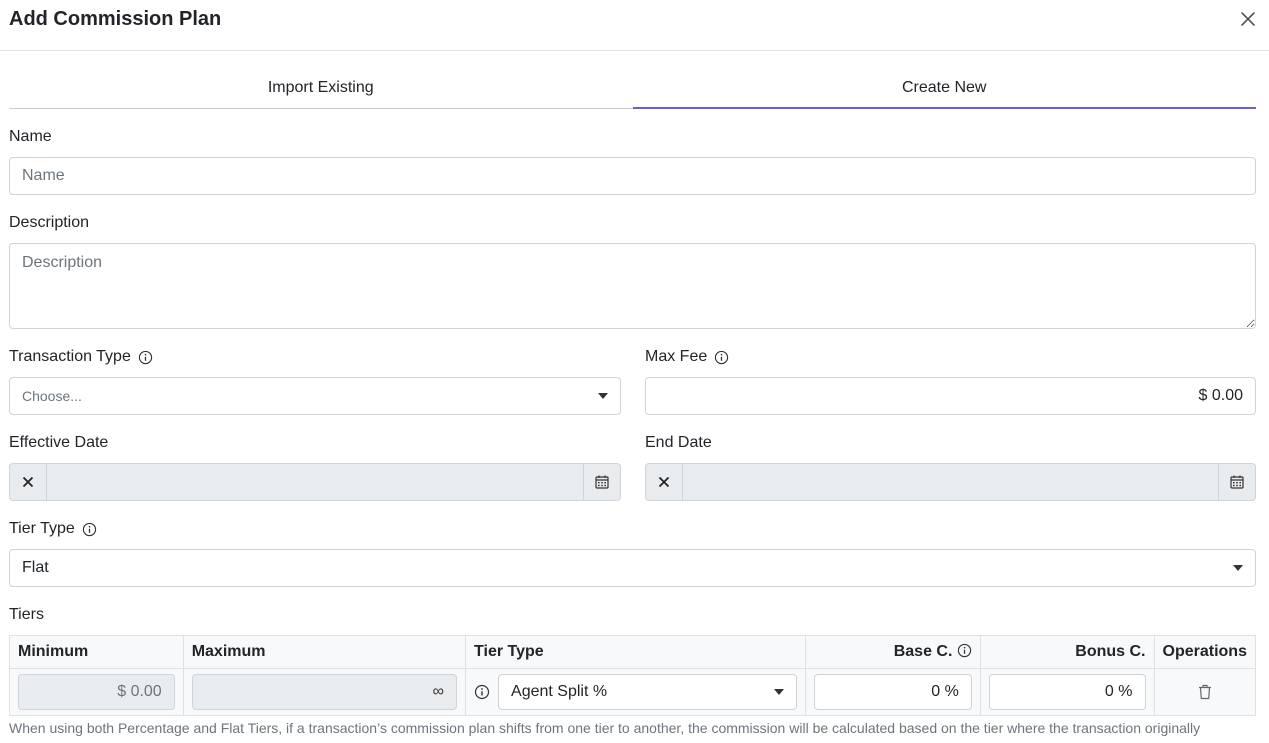 This screenshot has height=743, width=1269. I want to click on max-fee-label: Max Fee, so click(687, 357).